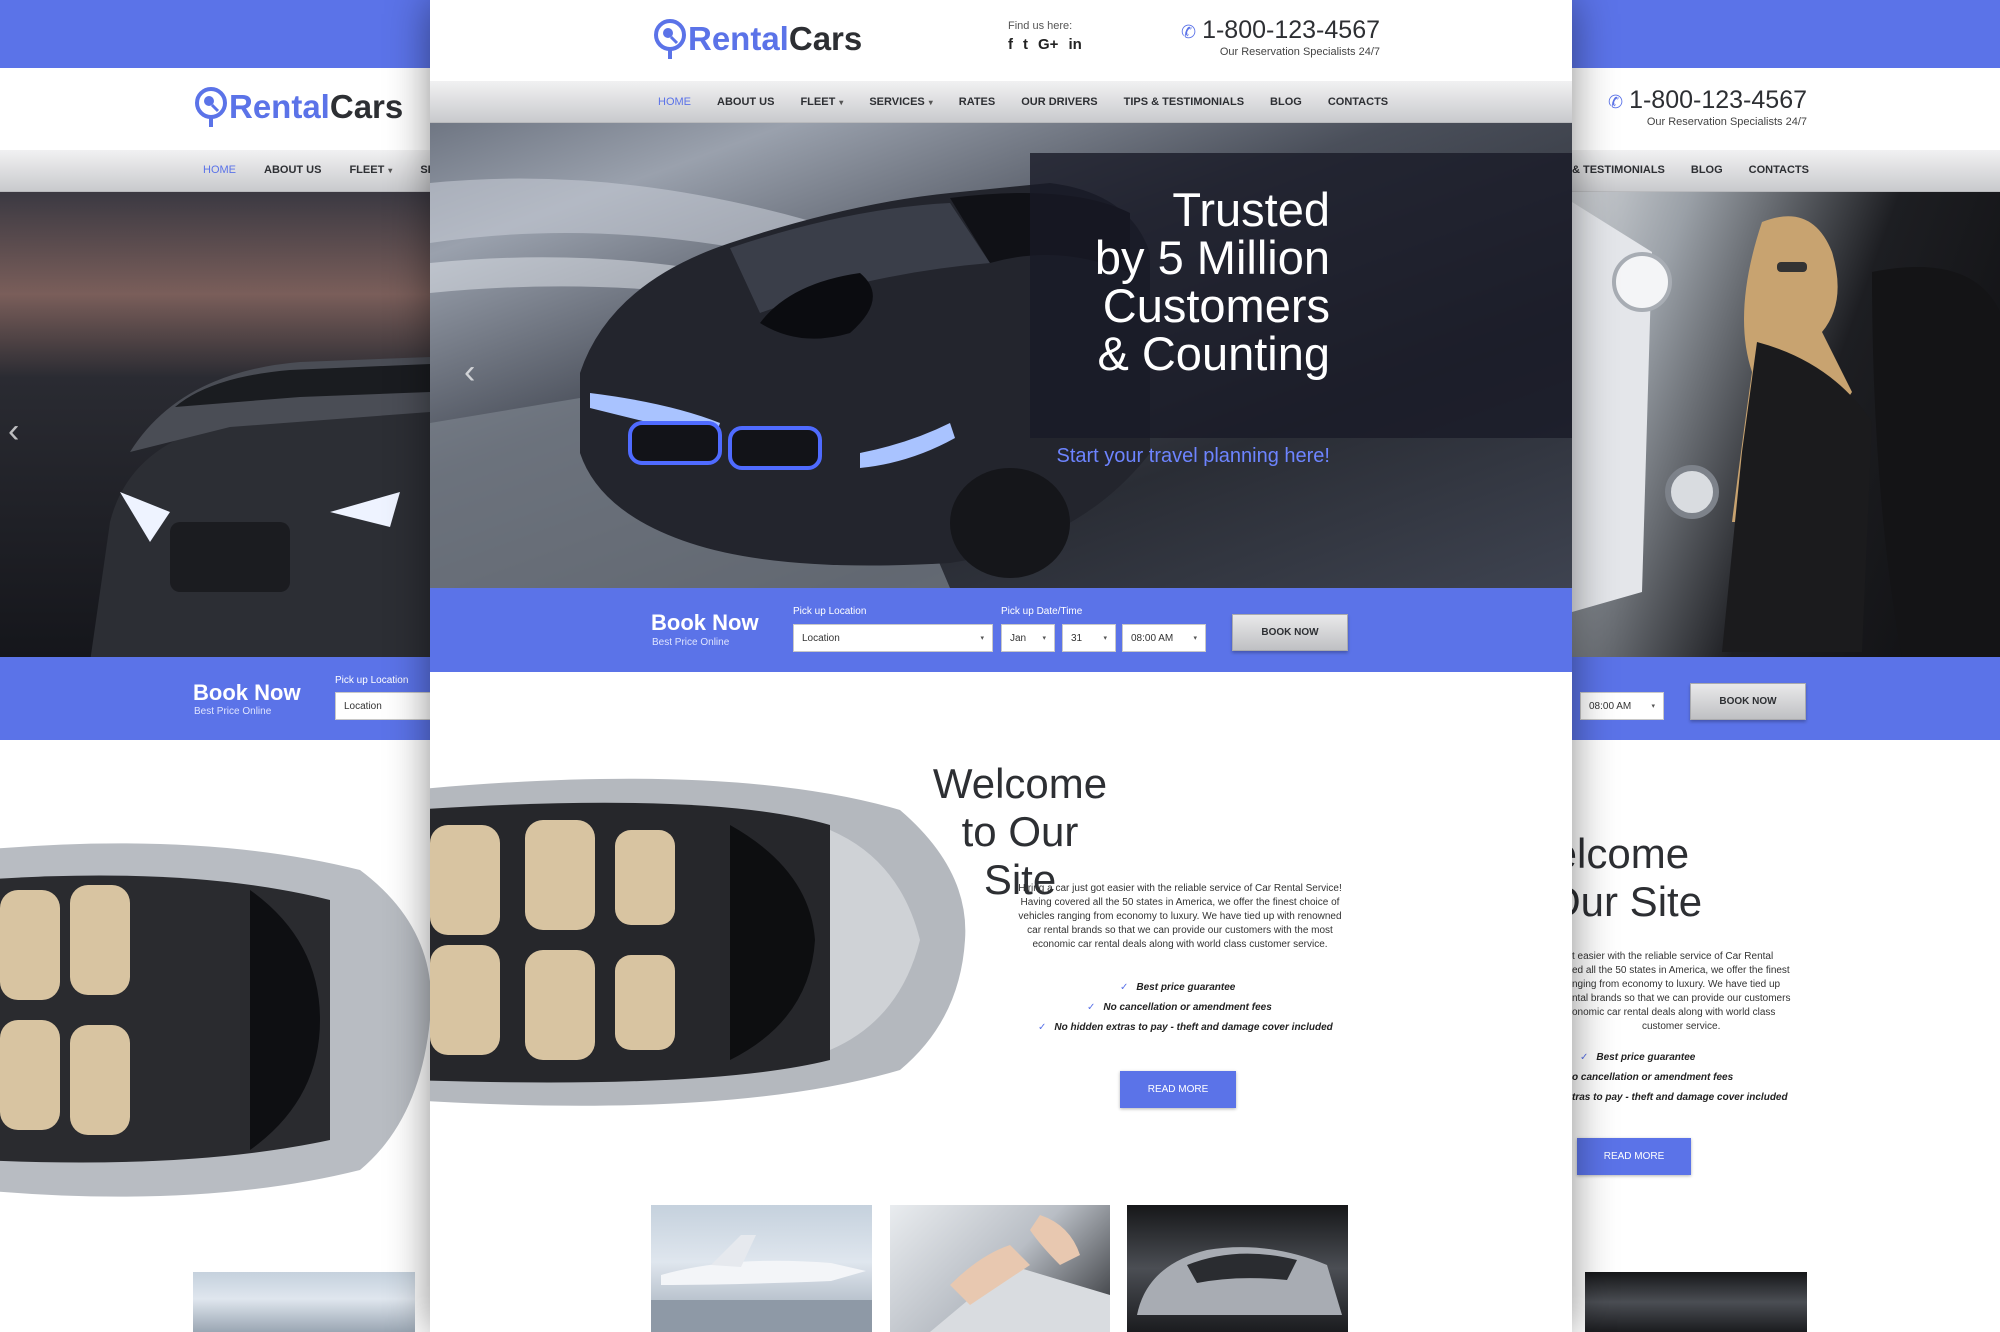 The height and width of the screenshot is (1332, 2000). What do you see at coordinates (1653, 1077) in the screenshot?
I see `feature-text: o cancellation or amendment fees` at bounding box center [1653, 1077].